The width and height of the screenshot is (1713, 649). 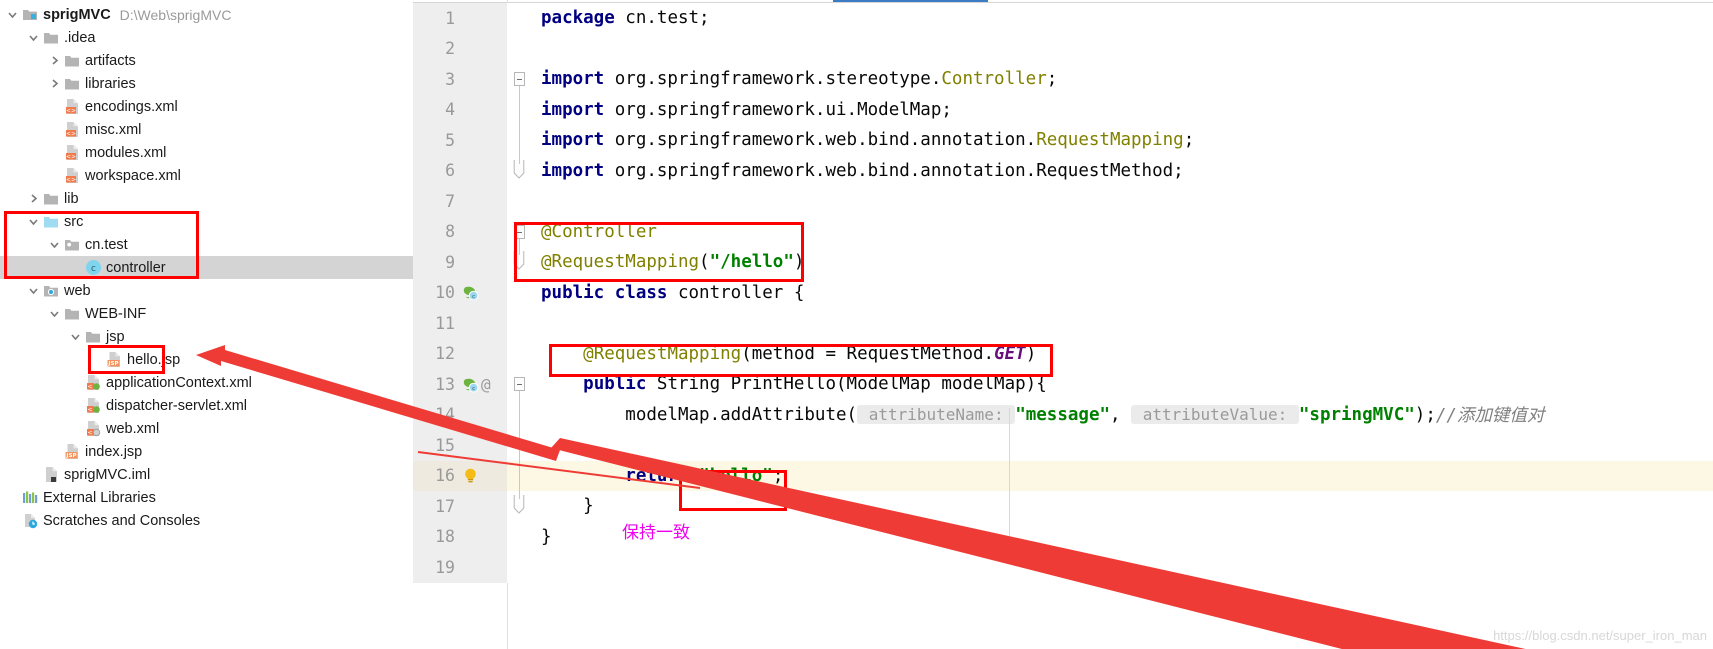 I want to click on tree-row-misc-xml: <> misc.xml, so click(x=206, y=129).